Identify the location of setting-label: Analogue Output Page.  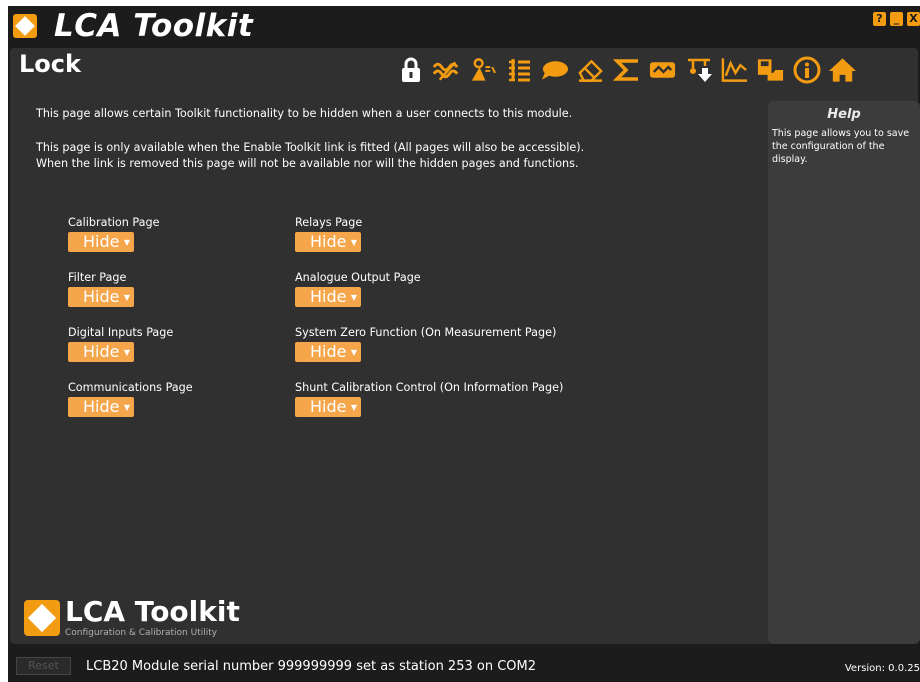
(358, 277).